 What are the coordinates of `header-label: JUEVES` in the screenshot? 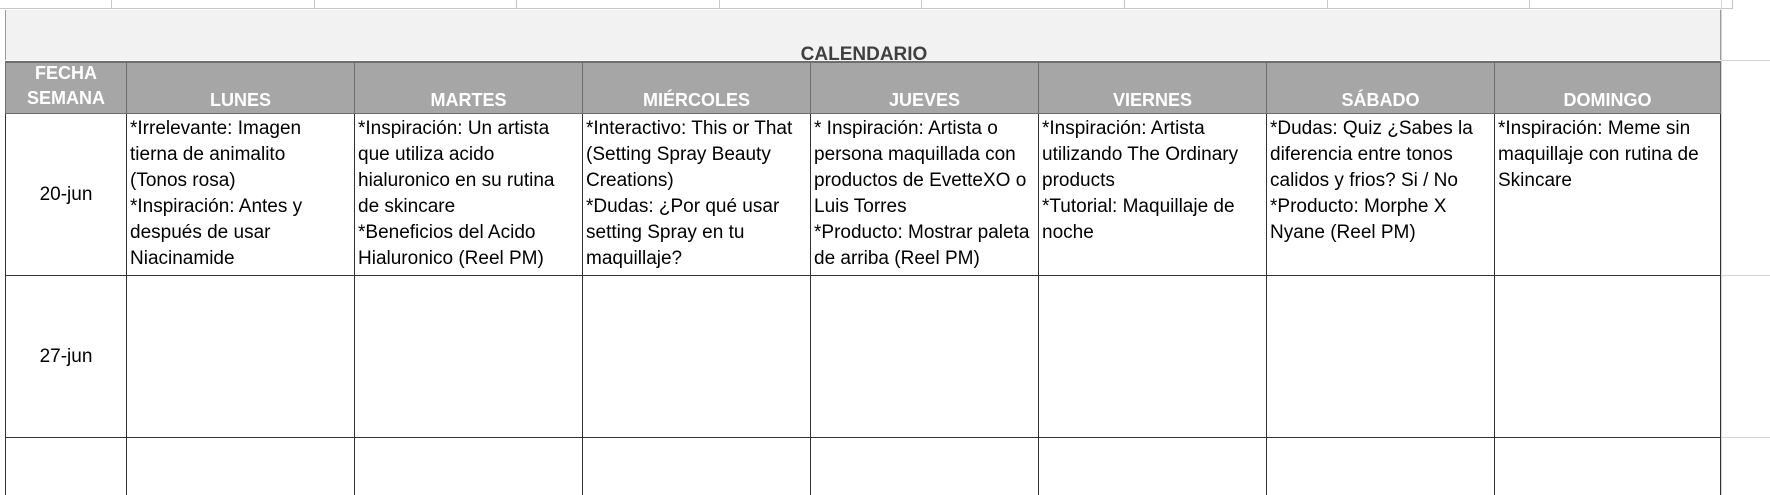 It's located at (924, 100).